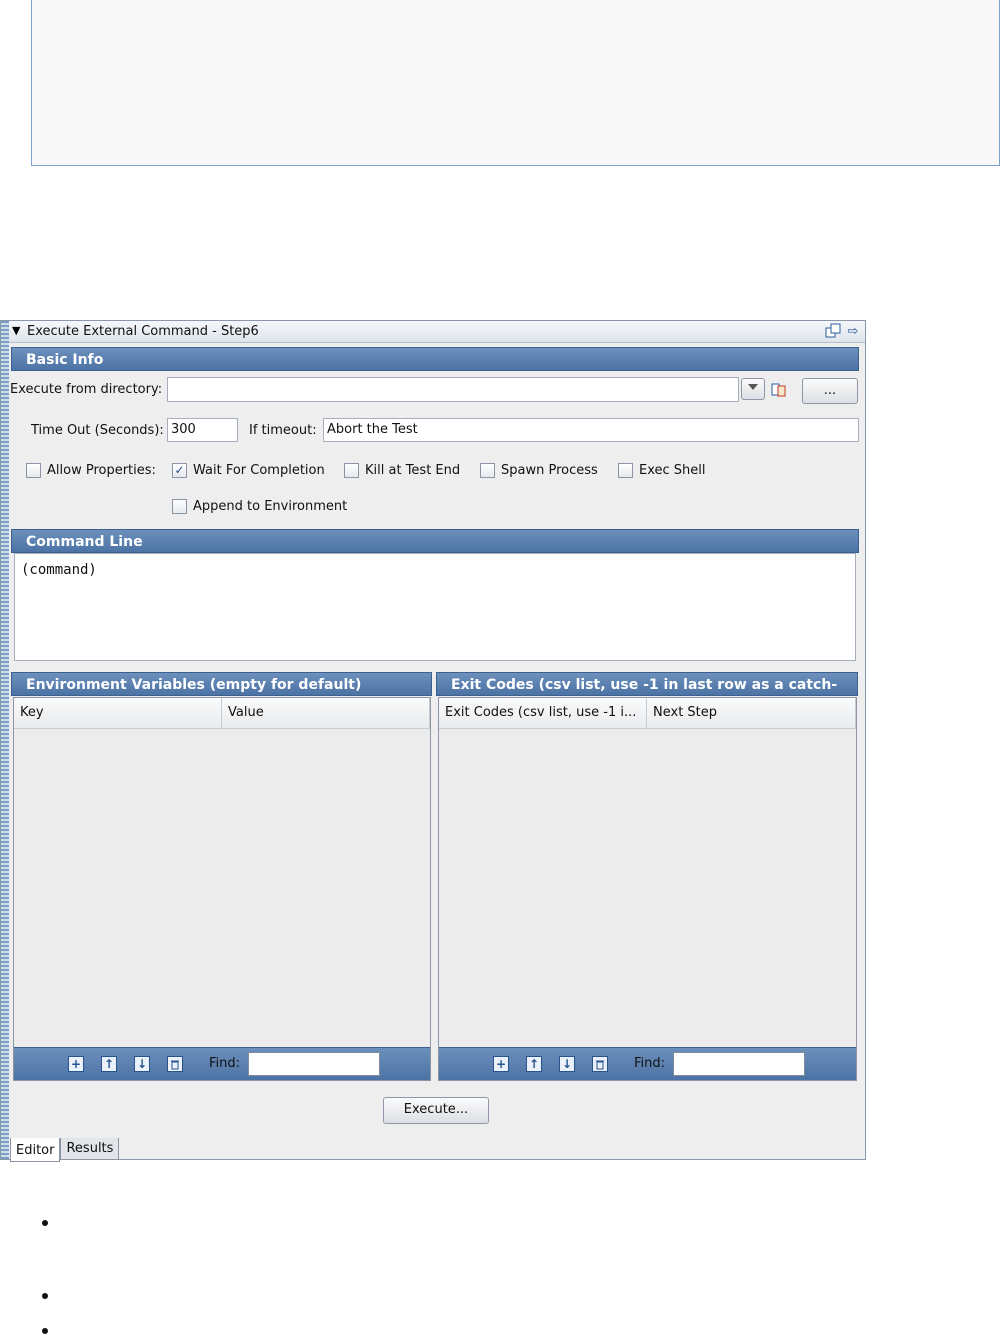 The image size is (1003, 1338). Describe the element at coordinates (779, 390) in the screenshot. I see `copy-path-icon` at that location.